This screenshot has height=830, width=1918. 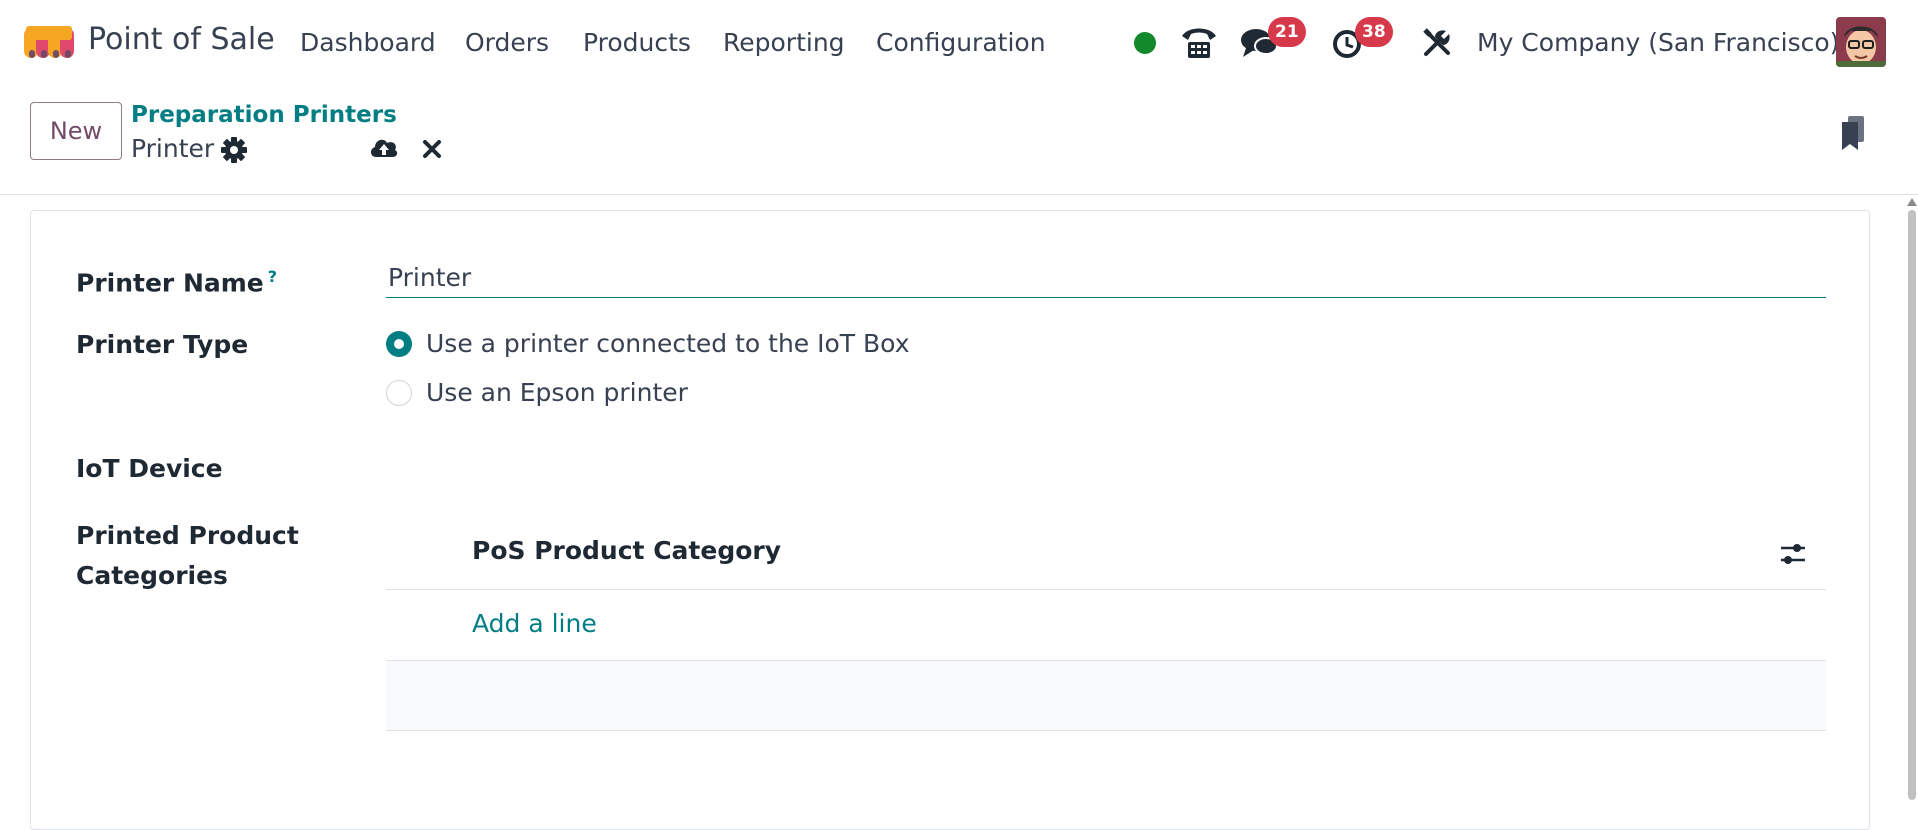 I want to click on breadcrumb-parent-link: Preparation Printers, so click(x=264, y=115).